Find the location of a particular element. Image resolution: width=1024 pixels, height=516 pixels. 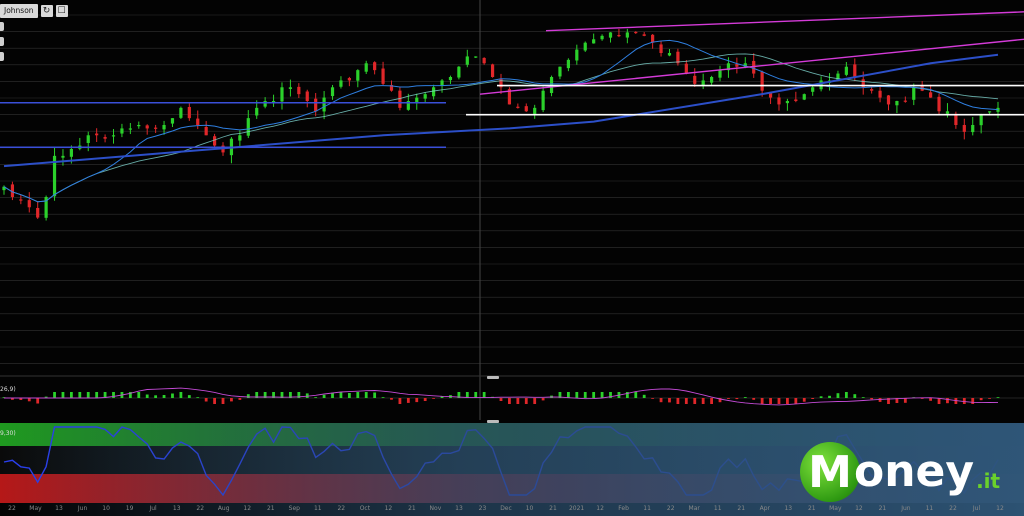

refresh-icon: ↻ is located at coordinates (46, 11).